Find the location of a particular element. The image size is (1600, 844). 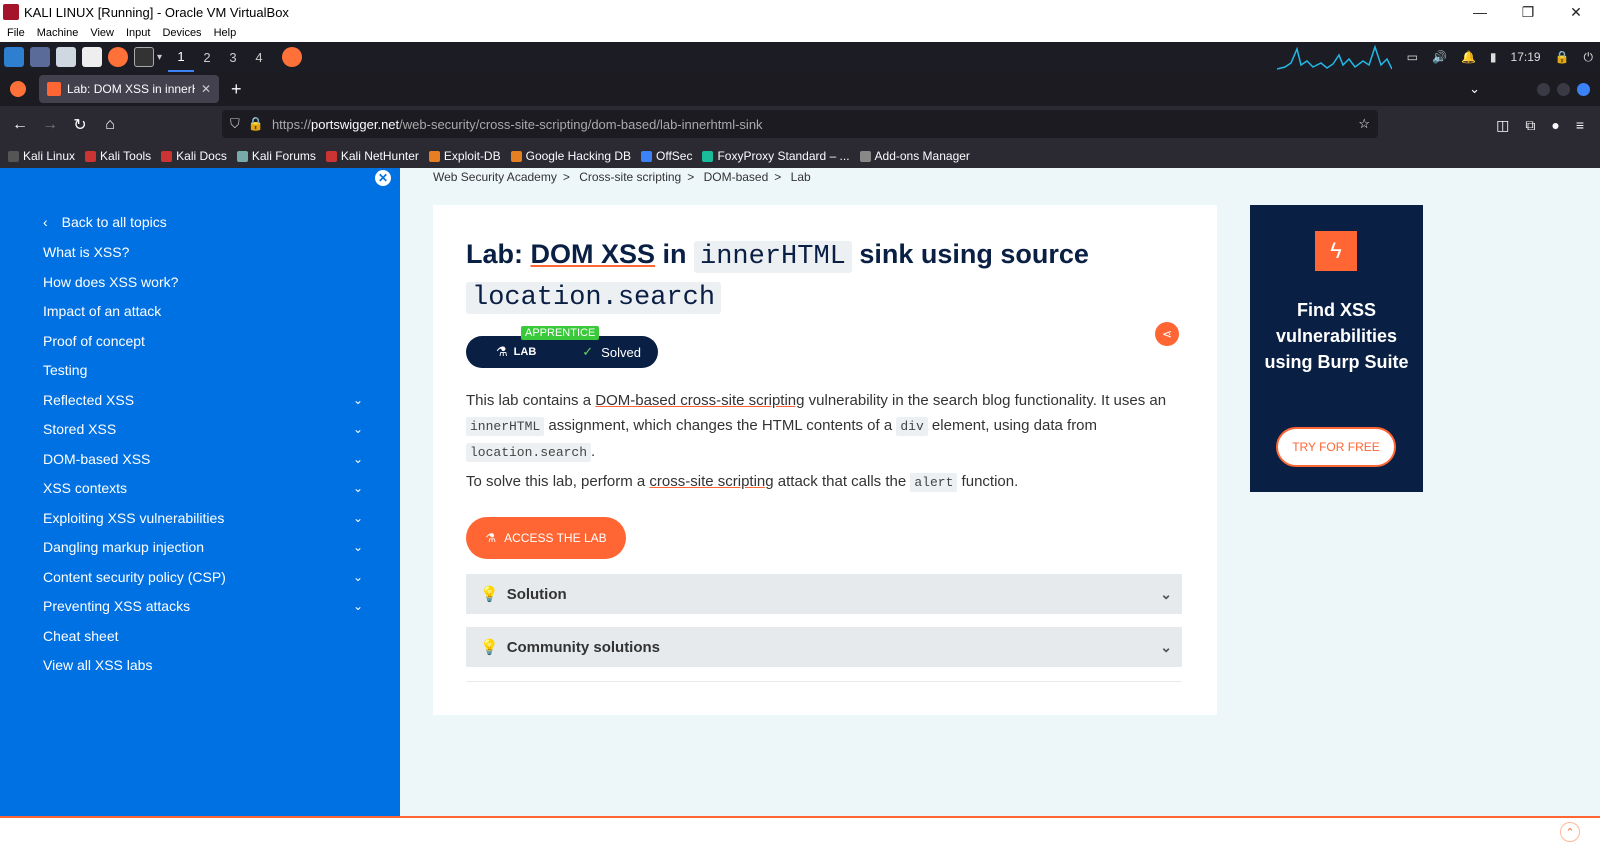

sidebar-item: How does XSS work? is located at coordinates (203, 282).